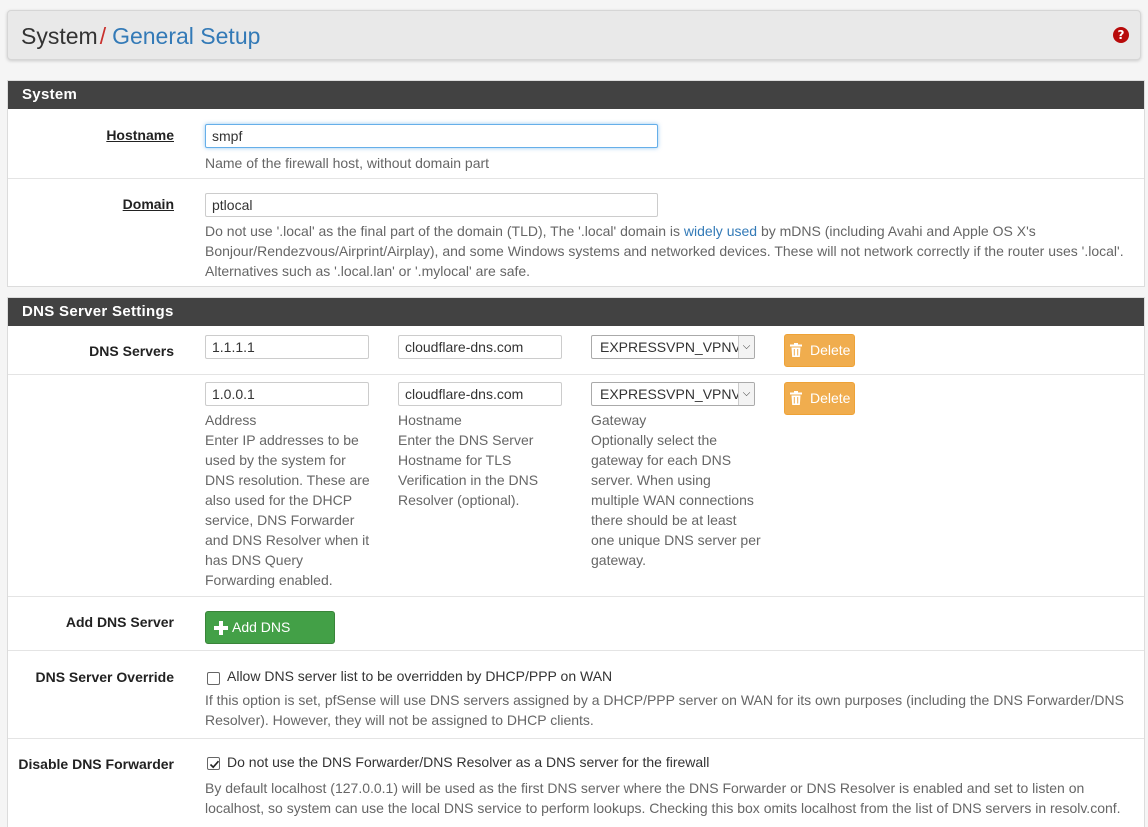  I want to click on disable-forwarder-checkbox, so click(213, 763).